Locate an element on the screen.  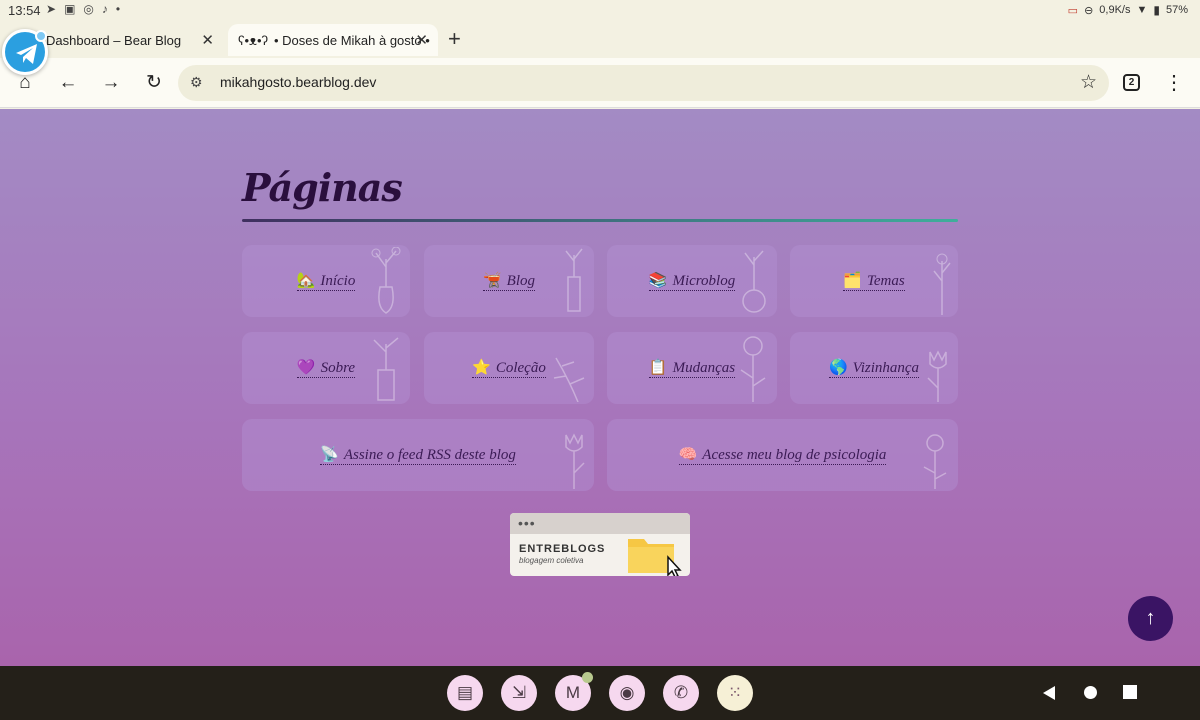
link-text: Sobre is located at coordinates (338, 368).